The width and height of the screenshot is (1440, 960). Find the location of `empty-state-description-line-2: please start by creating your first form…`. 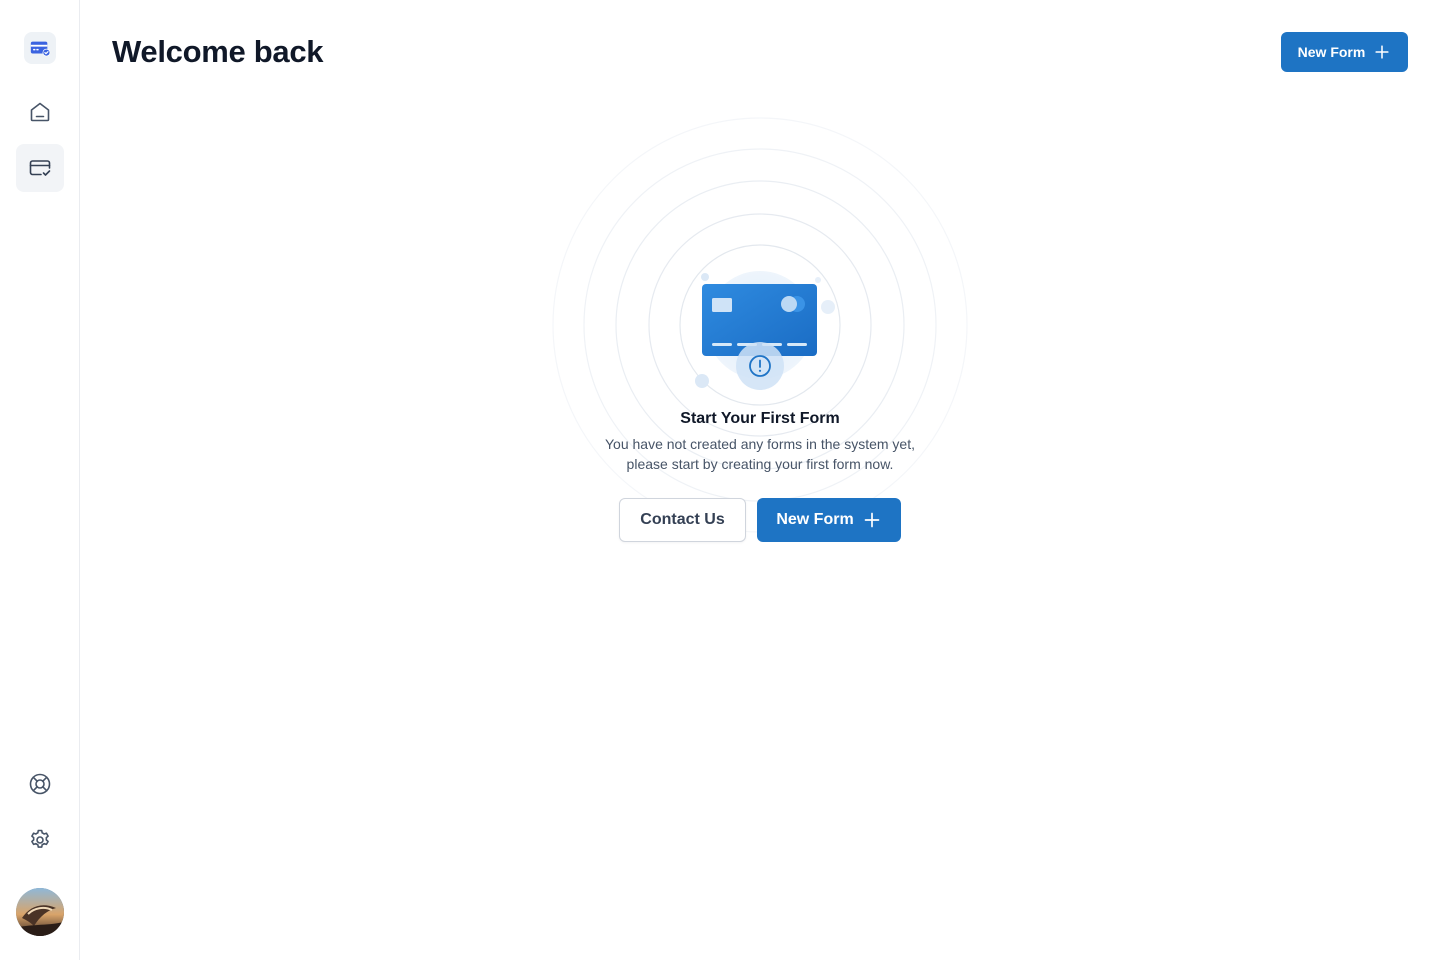

empty-state-description-line-2: please start by creating your first form… is located at coordinates (760, 464).